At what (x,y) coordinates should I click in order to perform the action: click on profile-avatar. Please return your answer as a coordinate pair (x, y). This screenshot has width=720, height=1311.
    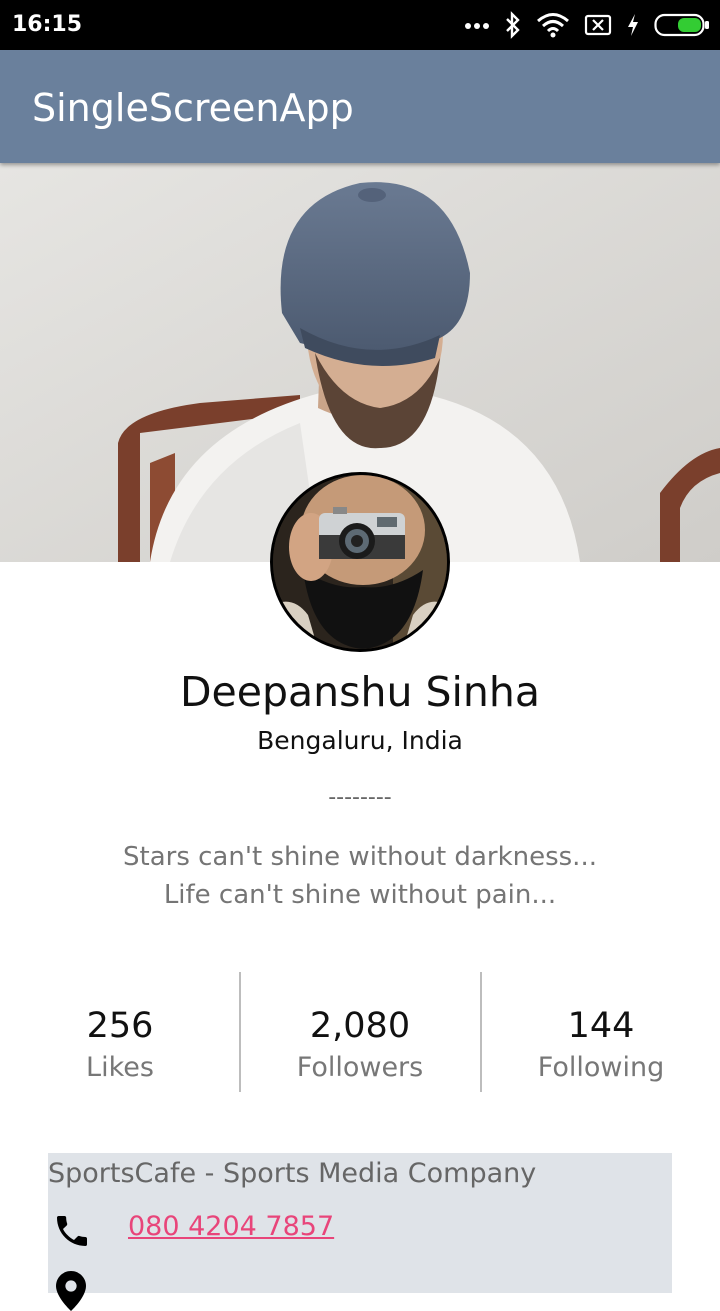
    Looking at the image, I should click on (360, 562).